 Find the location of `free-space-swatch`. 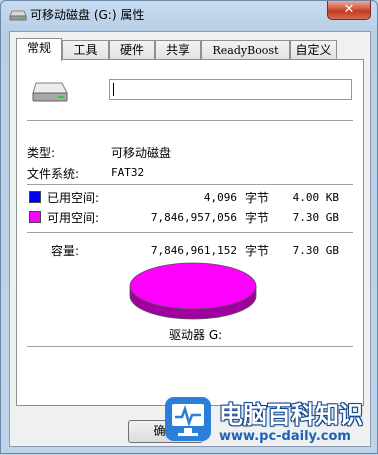

free-space-swatch is located at coordinates (35, 217).